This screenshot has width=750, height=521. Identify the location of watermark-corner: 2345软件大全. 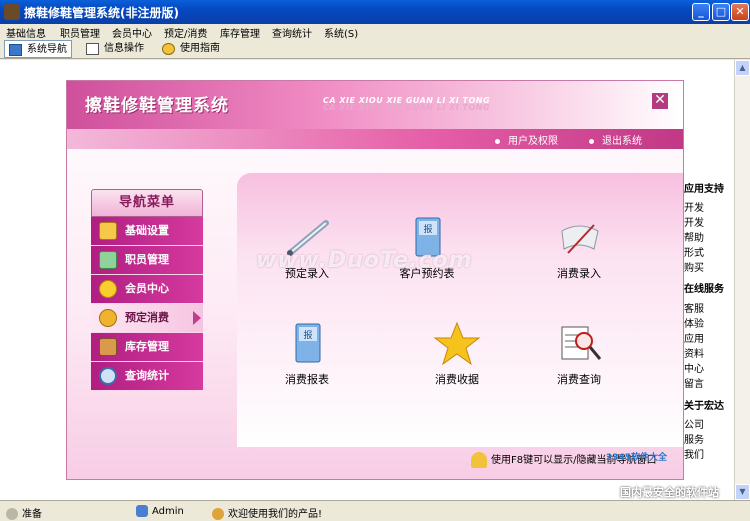
(637, 458).